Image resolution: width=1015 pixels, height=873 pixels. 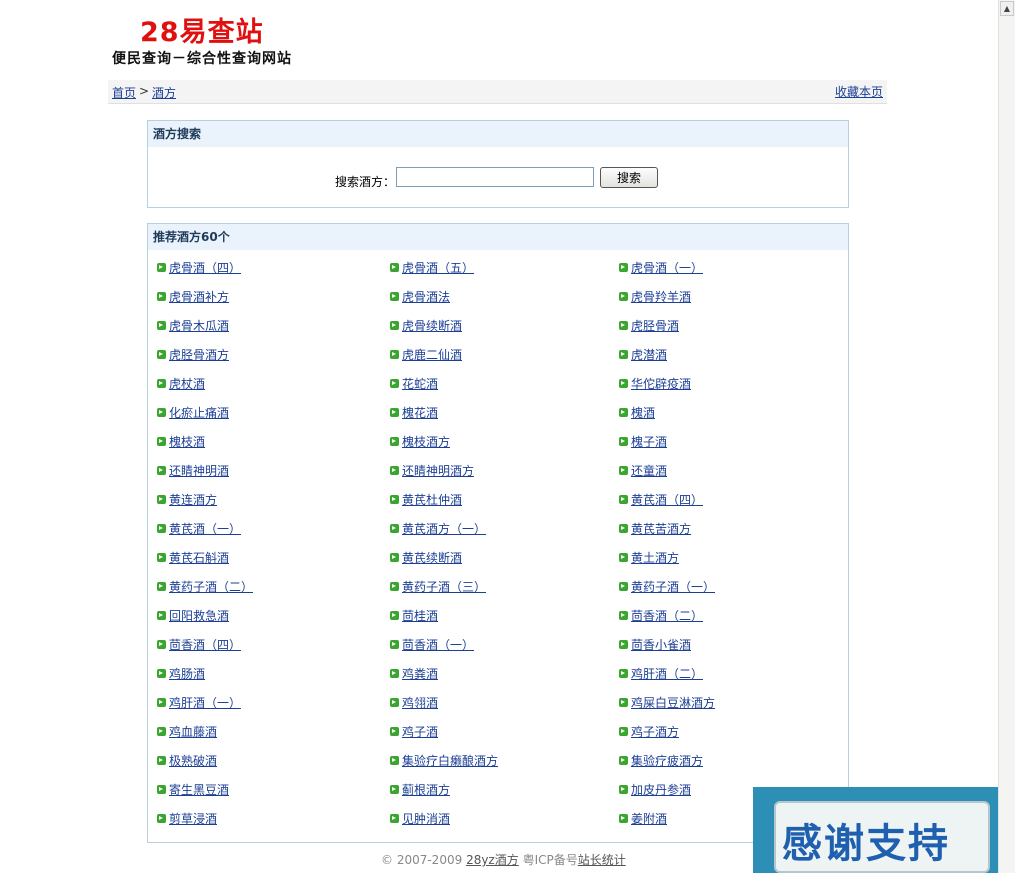 I want to click on recipe-list-item: 鸡粪酒, so click(x=414, y=674).